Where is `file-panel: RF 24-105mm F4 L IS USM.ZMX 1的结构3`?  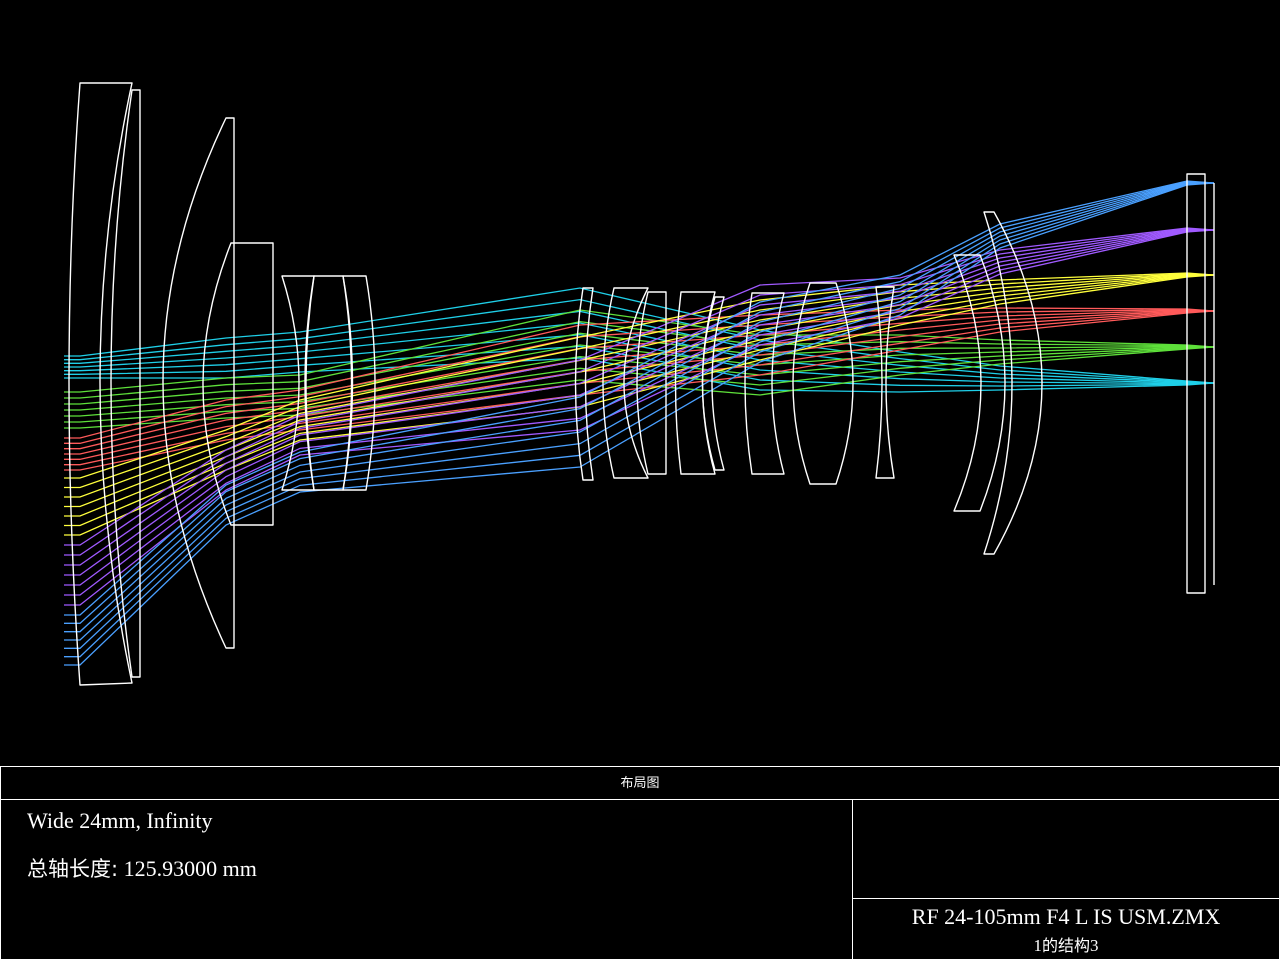
file-panel: RF 24-105mm F4 L IS USM.ZMX 1的结构3 is located at coordinates (1066, 879).